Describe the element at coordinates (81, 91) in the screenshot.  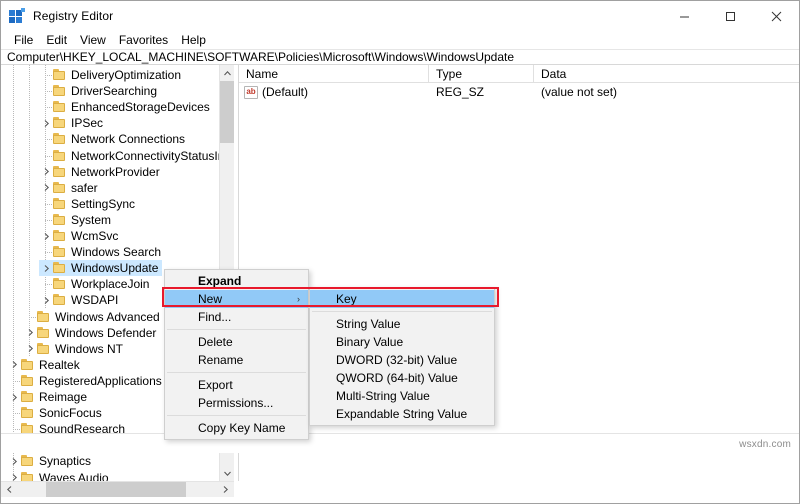
I see `tree-item-driversearching: DriverSearching` at that location.